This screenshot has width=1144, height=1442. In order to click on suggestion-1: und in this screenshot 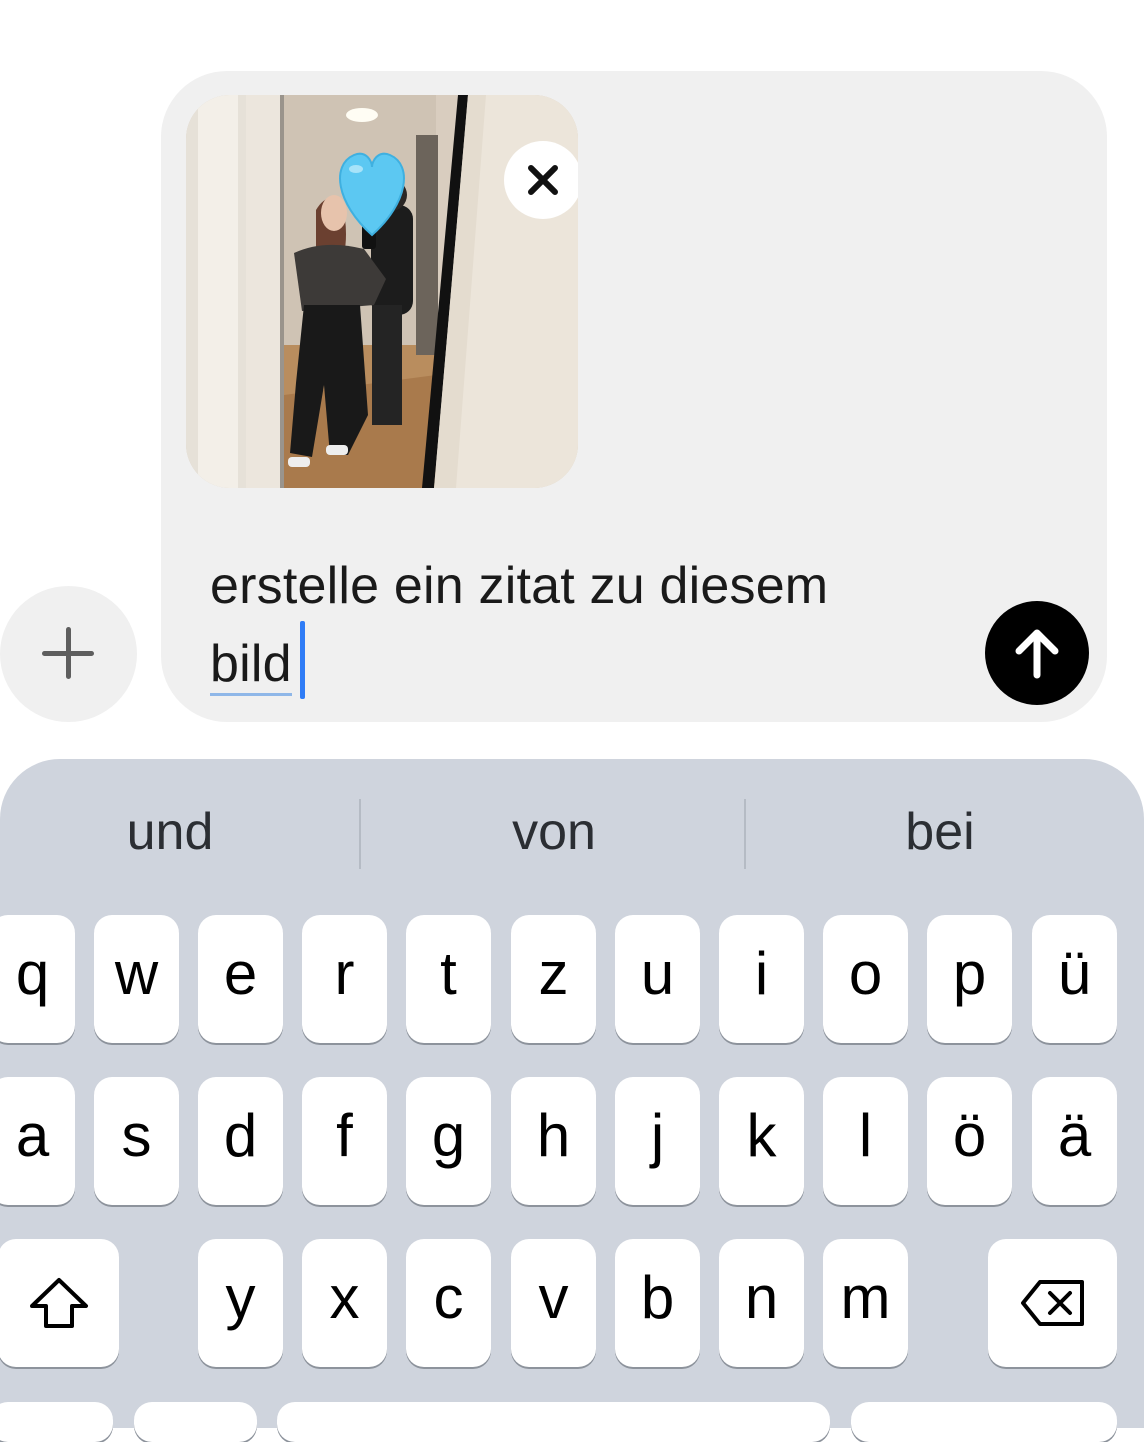, I will do `click(175, 832)`.